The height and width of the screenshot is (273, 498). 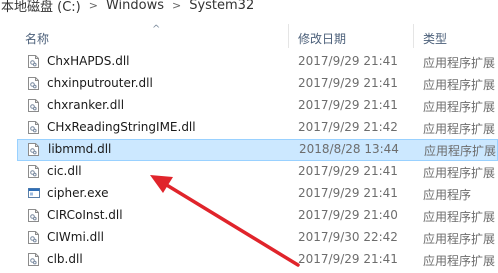 I want to click on column-header-type: 类型, so click(x=435, y=38).